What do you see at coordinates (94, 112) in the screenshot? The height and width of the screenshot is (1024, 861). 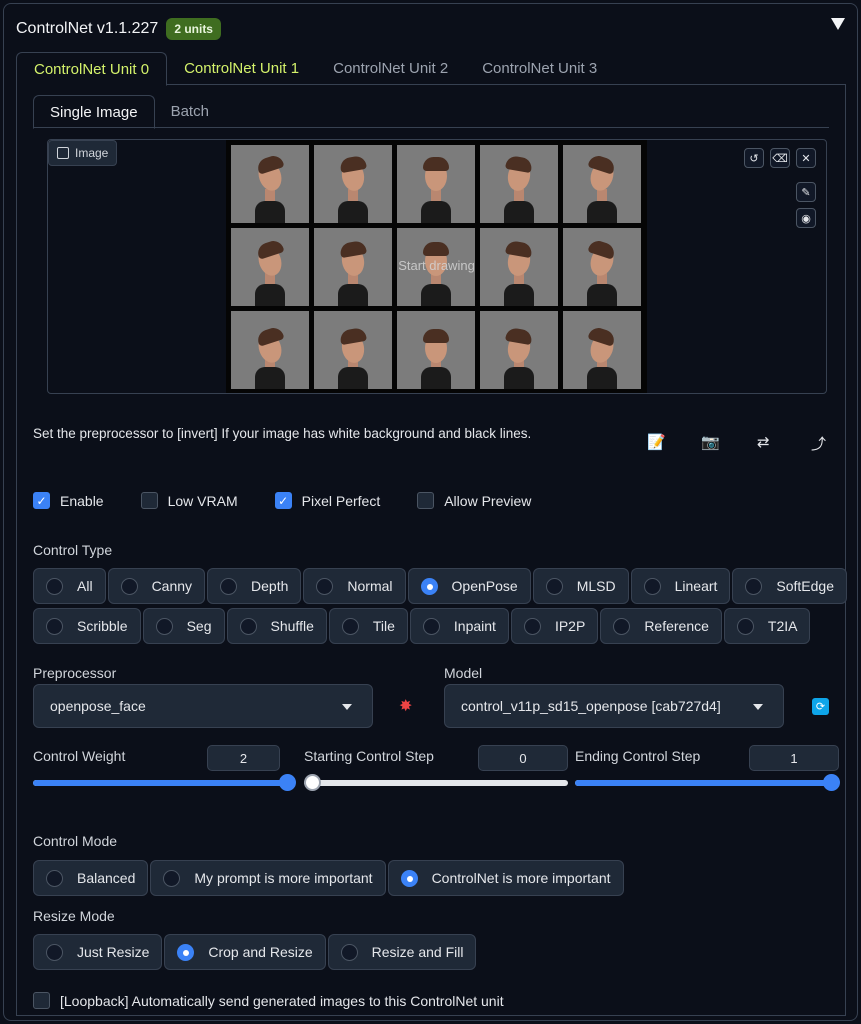 I see `tab-single-image: Single Image` at bounding box center [94, 112].